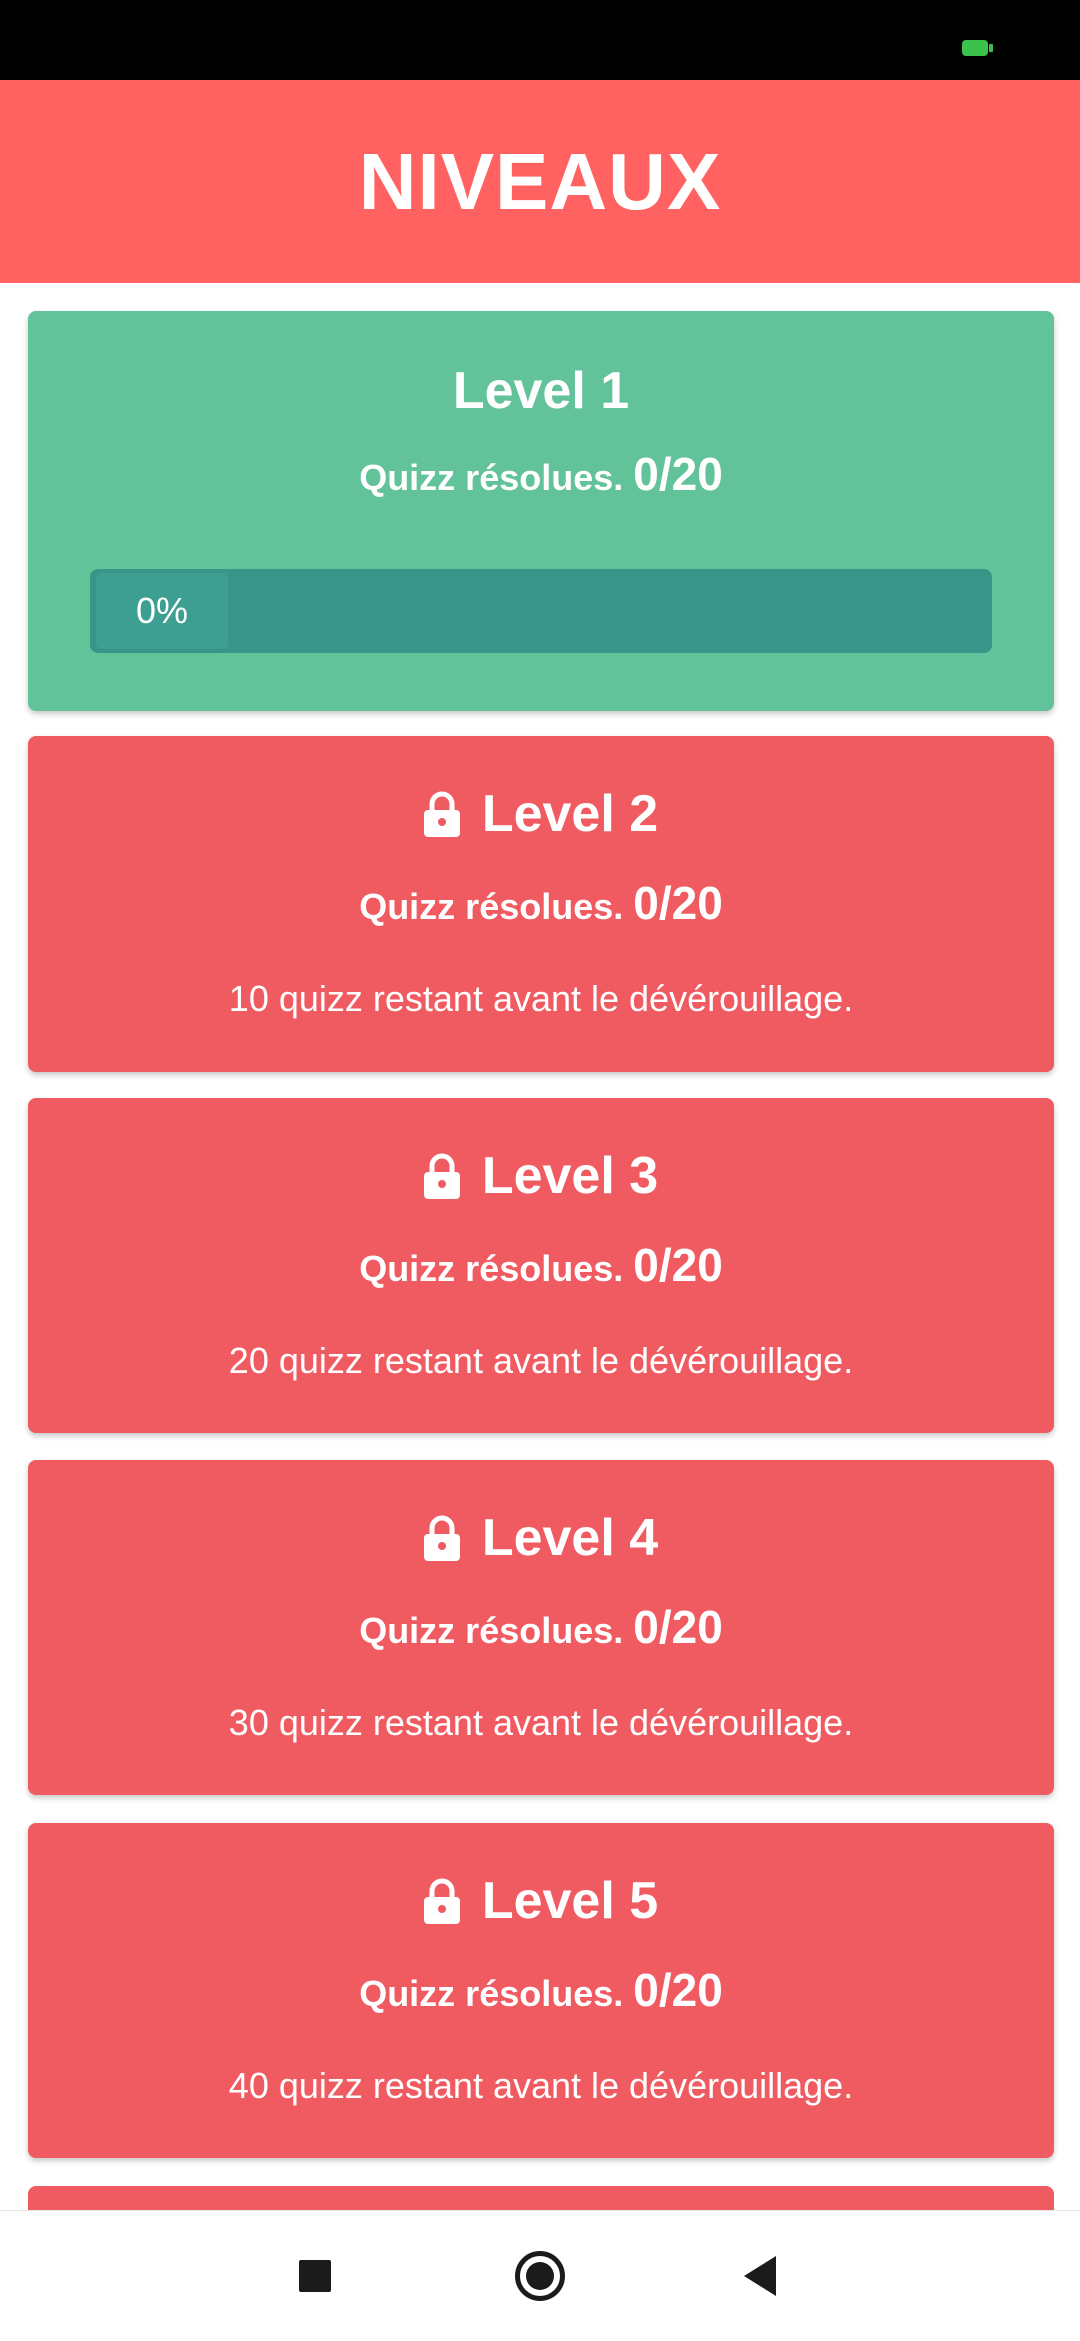 This screenshot has width=1080, height=2341. I want to click on level-title-row: Level 5, so click(541, 1901).